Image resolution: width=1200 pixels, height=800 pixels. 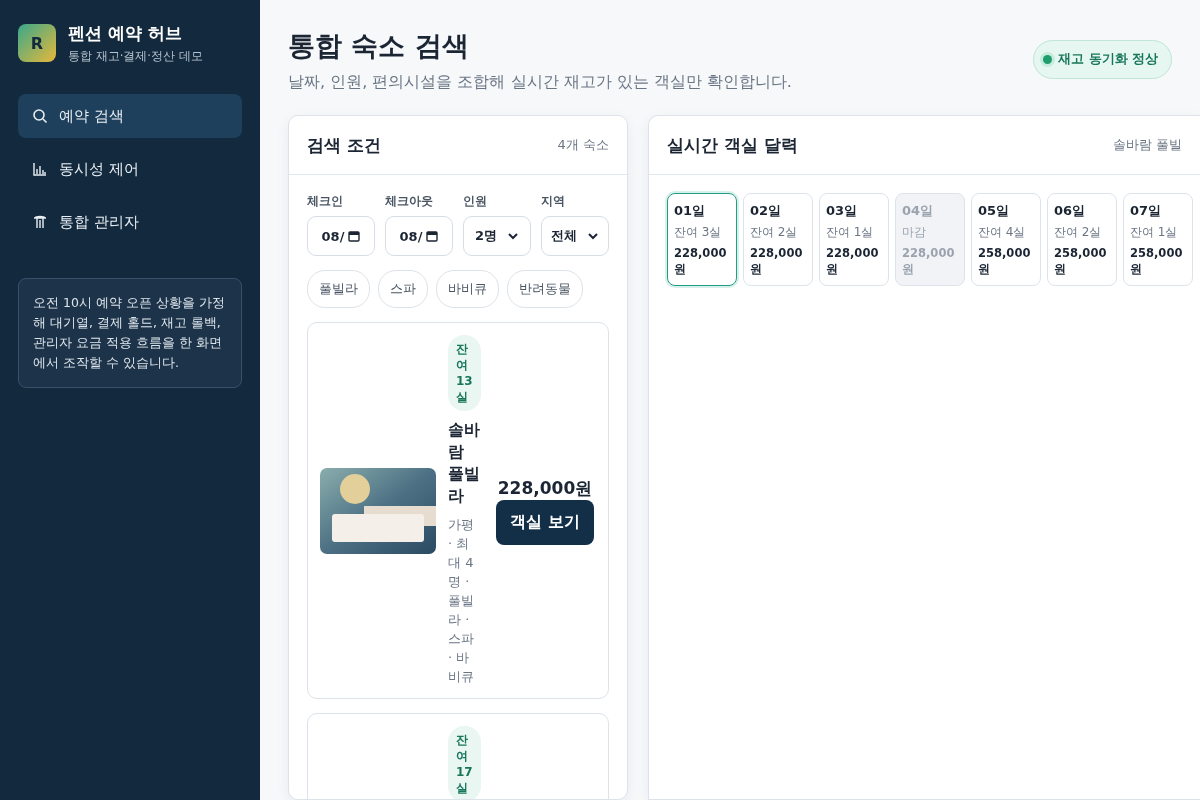 I want to click on day-label: 06일, so click(x=1070, y=211).